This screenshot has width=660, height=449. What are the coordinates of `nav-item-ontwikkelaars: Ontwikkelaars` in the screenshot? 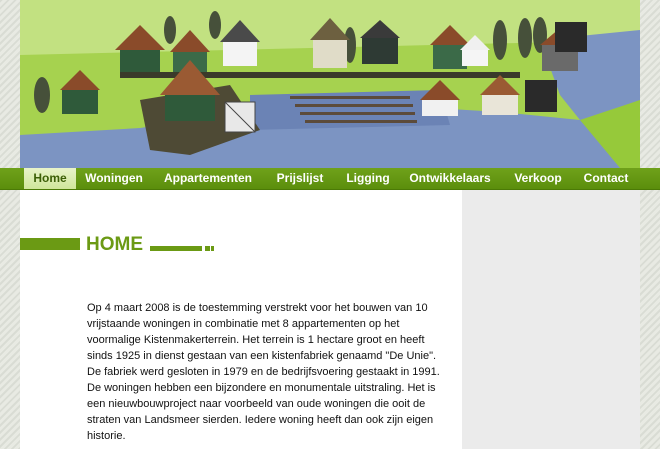 It's located at (450, 178).